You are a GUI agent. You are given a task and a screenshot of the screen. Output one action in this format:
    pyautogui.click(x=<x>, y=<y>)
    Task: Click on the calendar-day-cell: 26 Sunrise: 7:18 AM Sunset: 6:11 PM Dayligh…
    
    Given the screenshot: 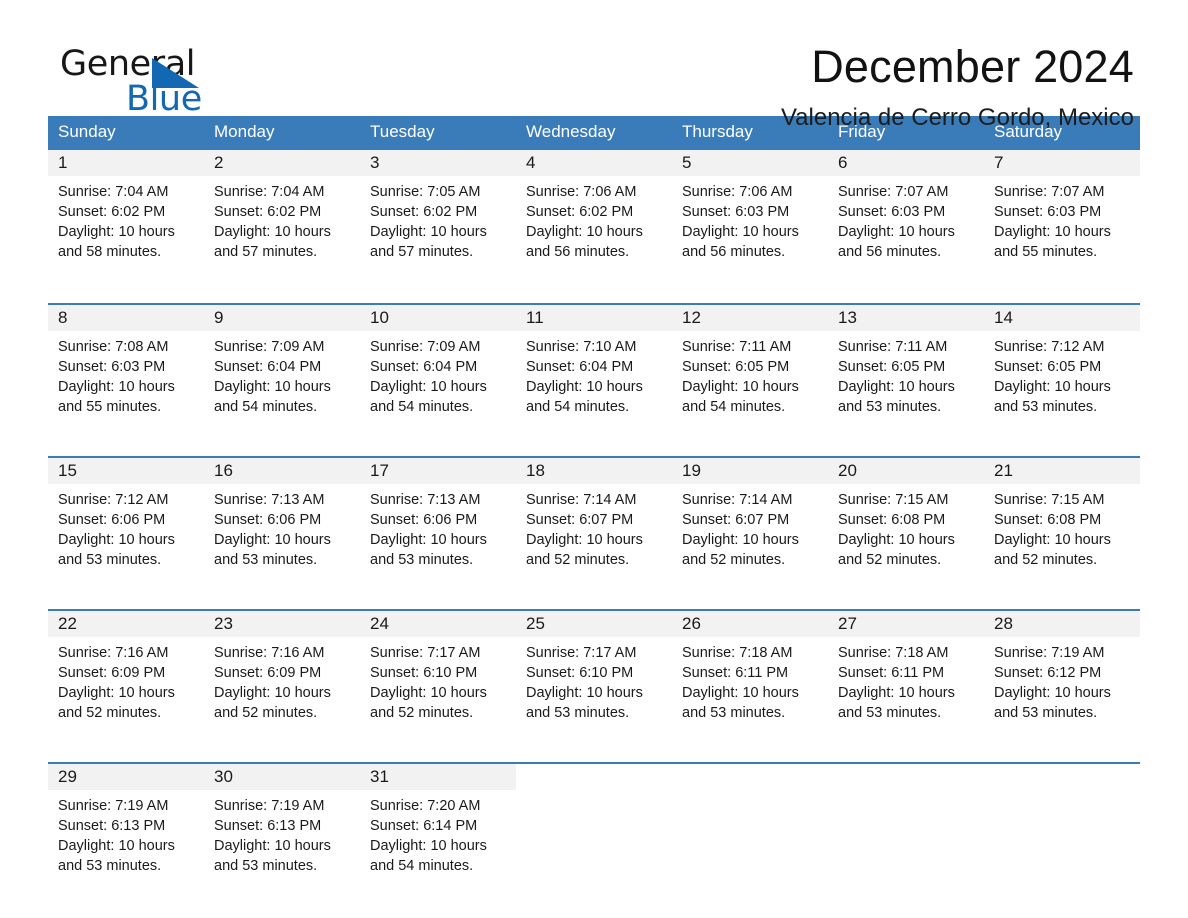 What is the action you would take?
    pyautogui.click(x=750, y=676)
    